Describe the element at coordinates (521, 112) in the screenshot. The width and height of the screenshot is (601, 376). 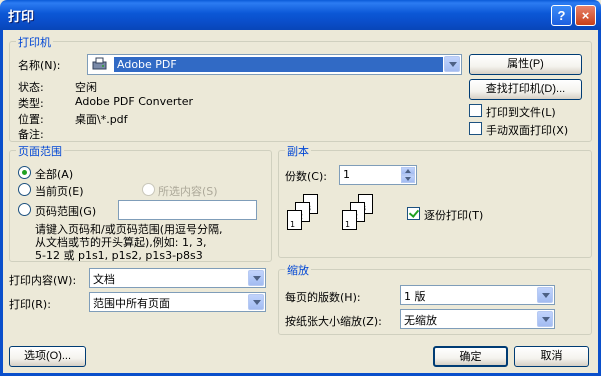
I see `print-to-file-label: 打印到文件(L)` at that location.